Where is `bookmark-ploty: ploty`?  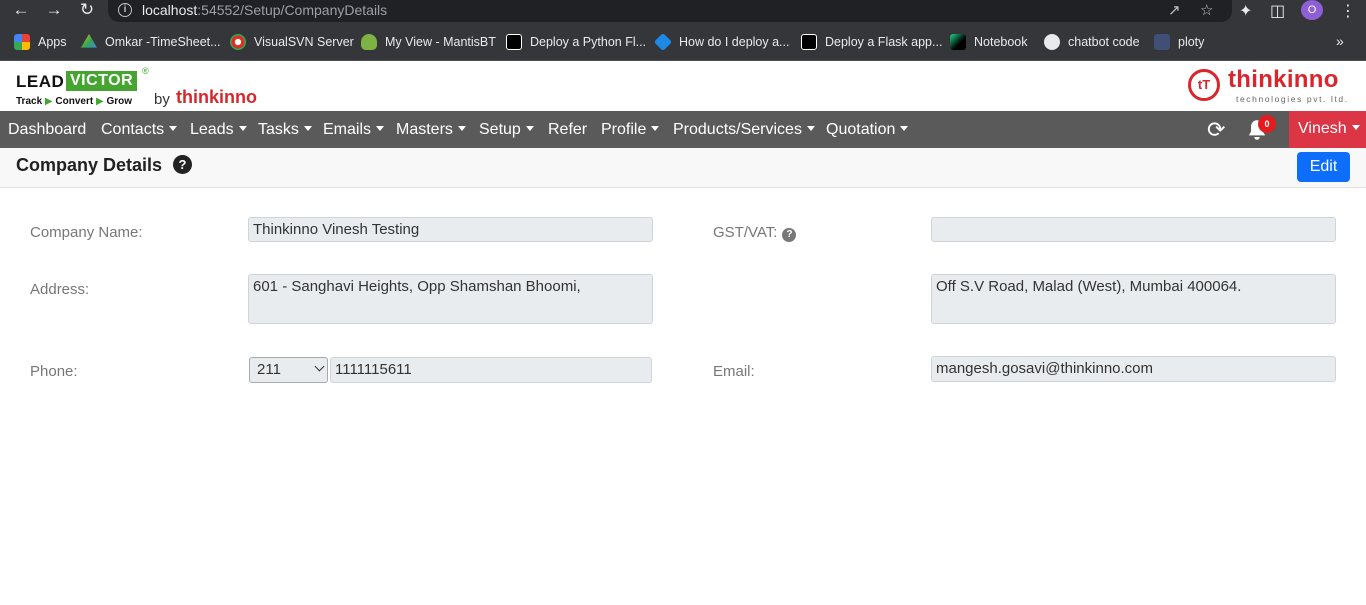
bookmark-ploty: ploty is located at coordinates (1179, 42).